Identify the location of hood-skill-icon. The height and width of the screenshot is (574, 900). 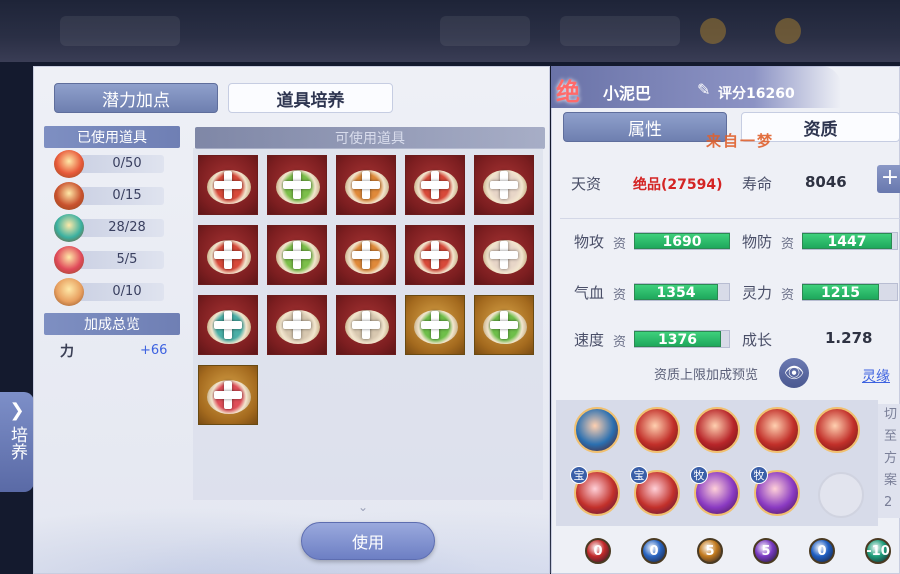
(717, 430).